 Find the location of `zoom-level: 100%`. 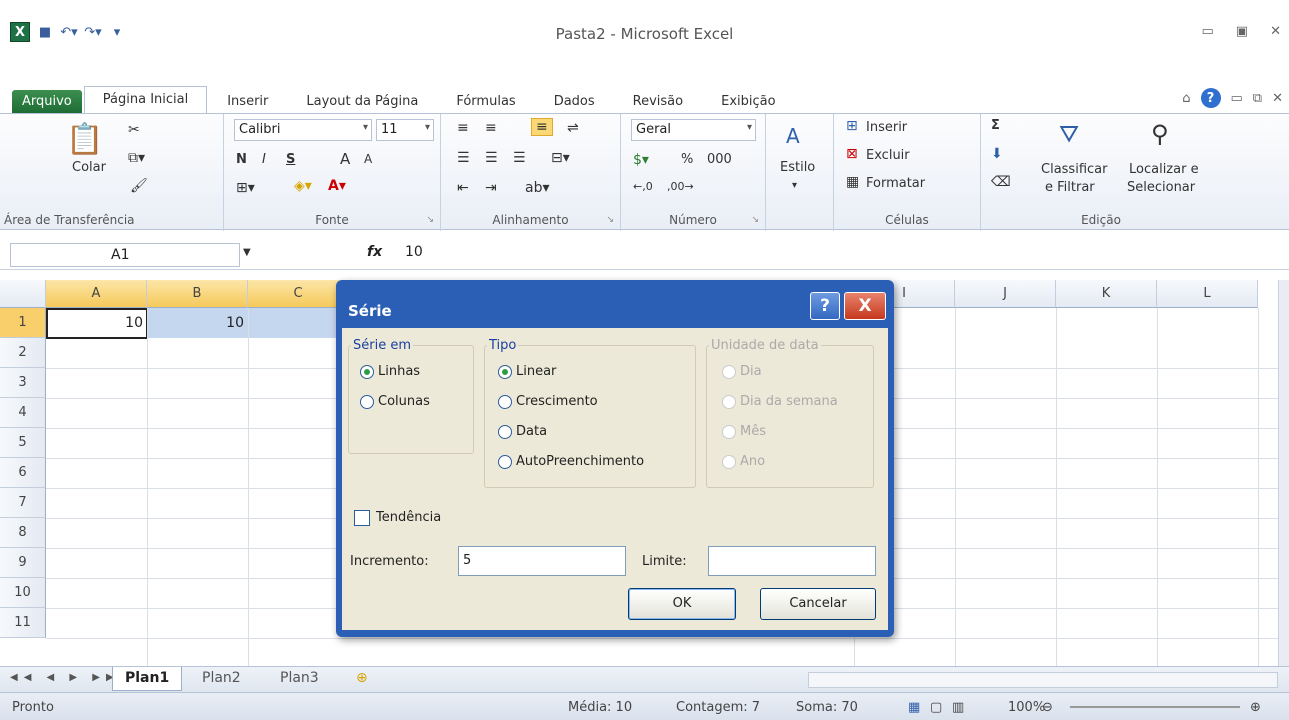

zoom-level: 100% is located at coordinates (1026, 707).